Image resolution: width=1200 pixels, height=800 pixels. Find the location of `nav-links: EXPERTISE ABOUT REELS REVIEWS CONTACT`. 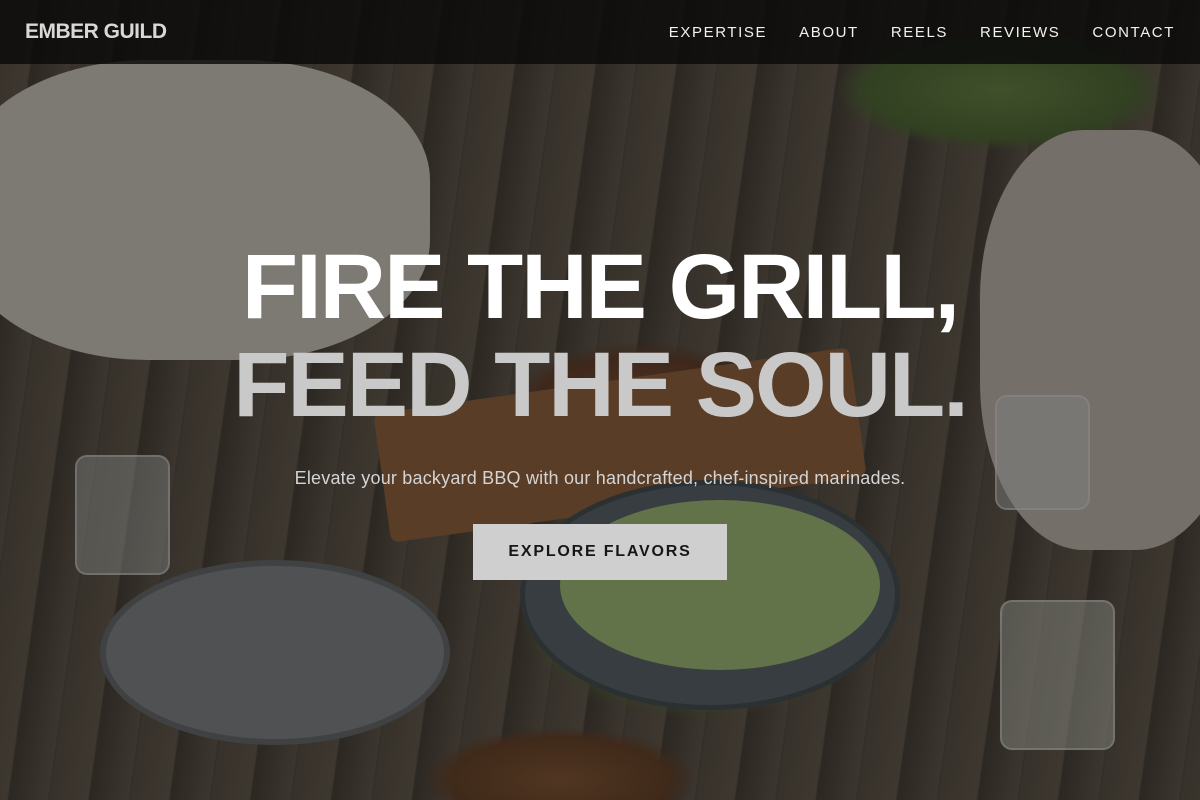

nav-links: EXPERTISE ABOUT REELS REVIEWS CONTACT is located at coordinates (922, 32).